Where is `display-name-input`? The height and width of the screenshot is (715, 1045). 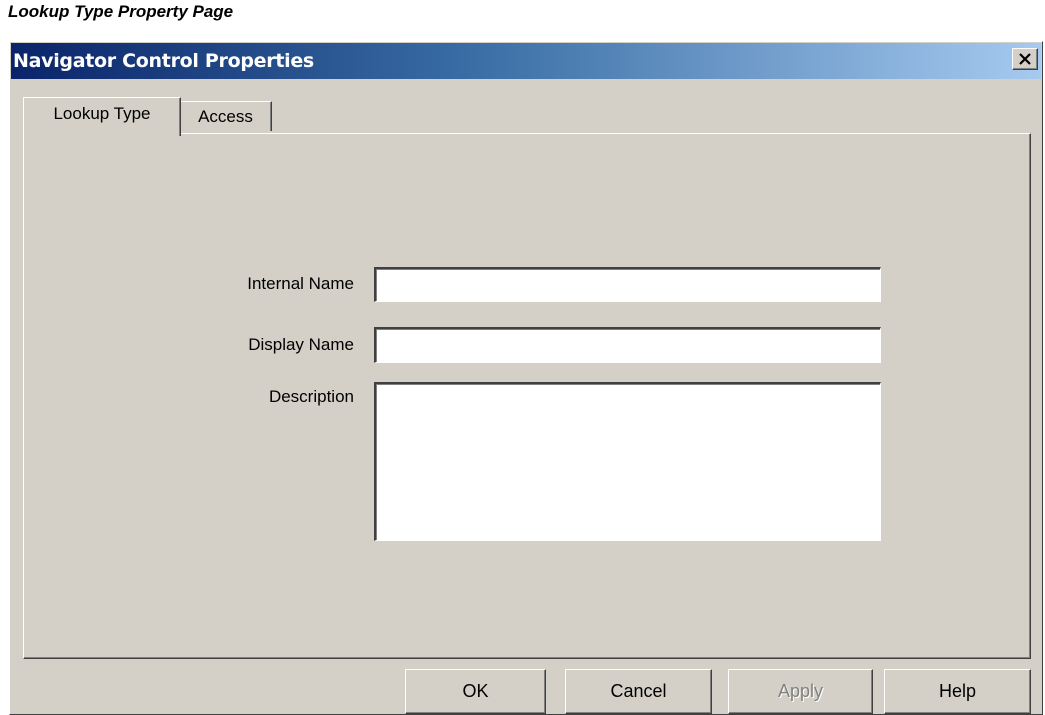
display-name-input is located at coordinates (627, 345).